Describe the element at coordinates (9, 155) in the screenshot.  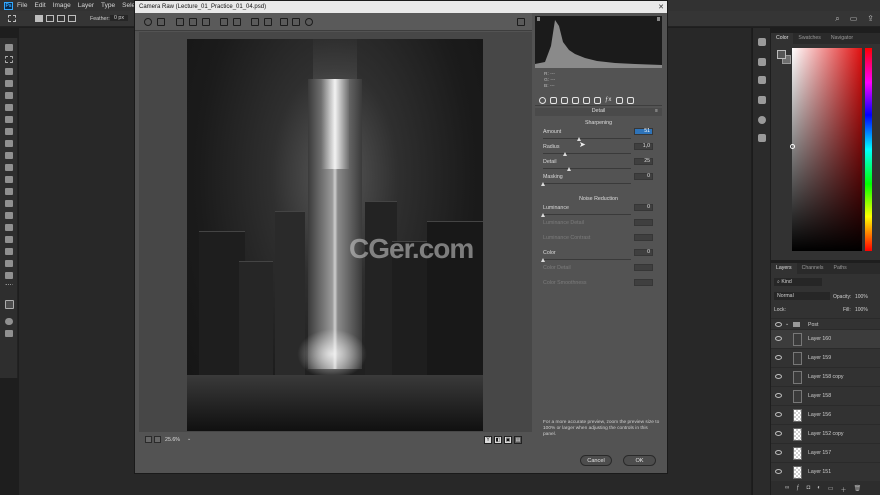
I see `history-brush-icon` at that location.